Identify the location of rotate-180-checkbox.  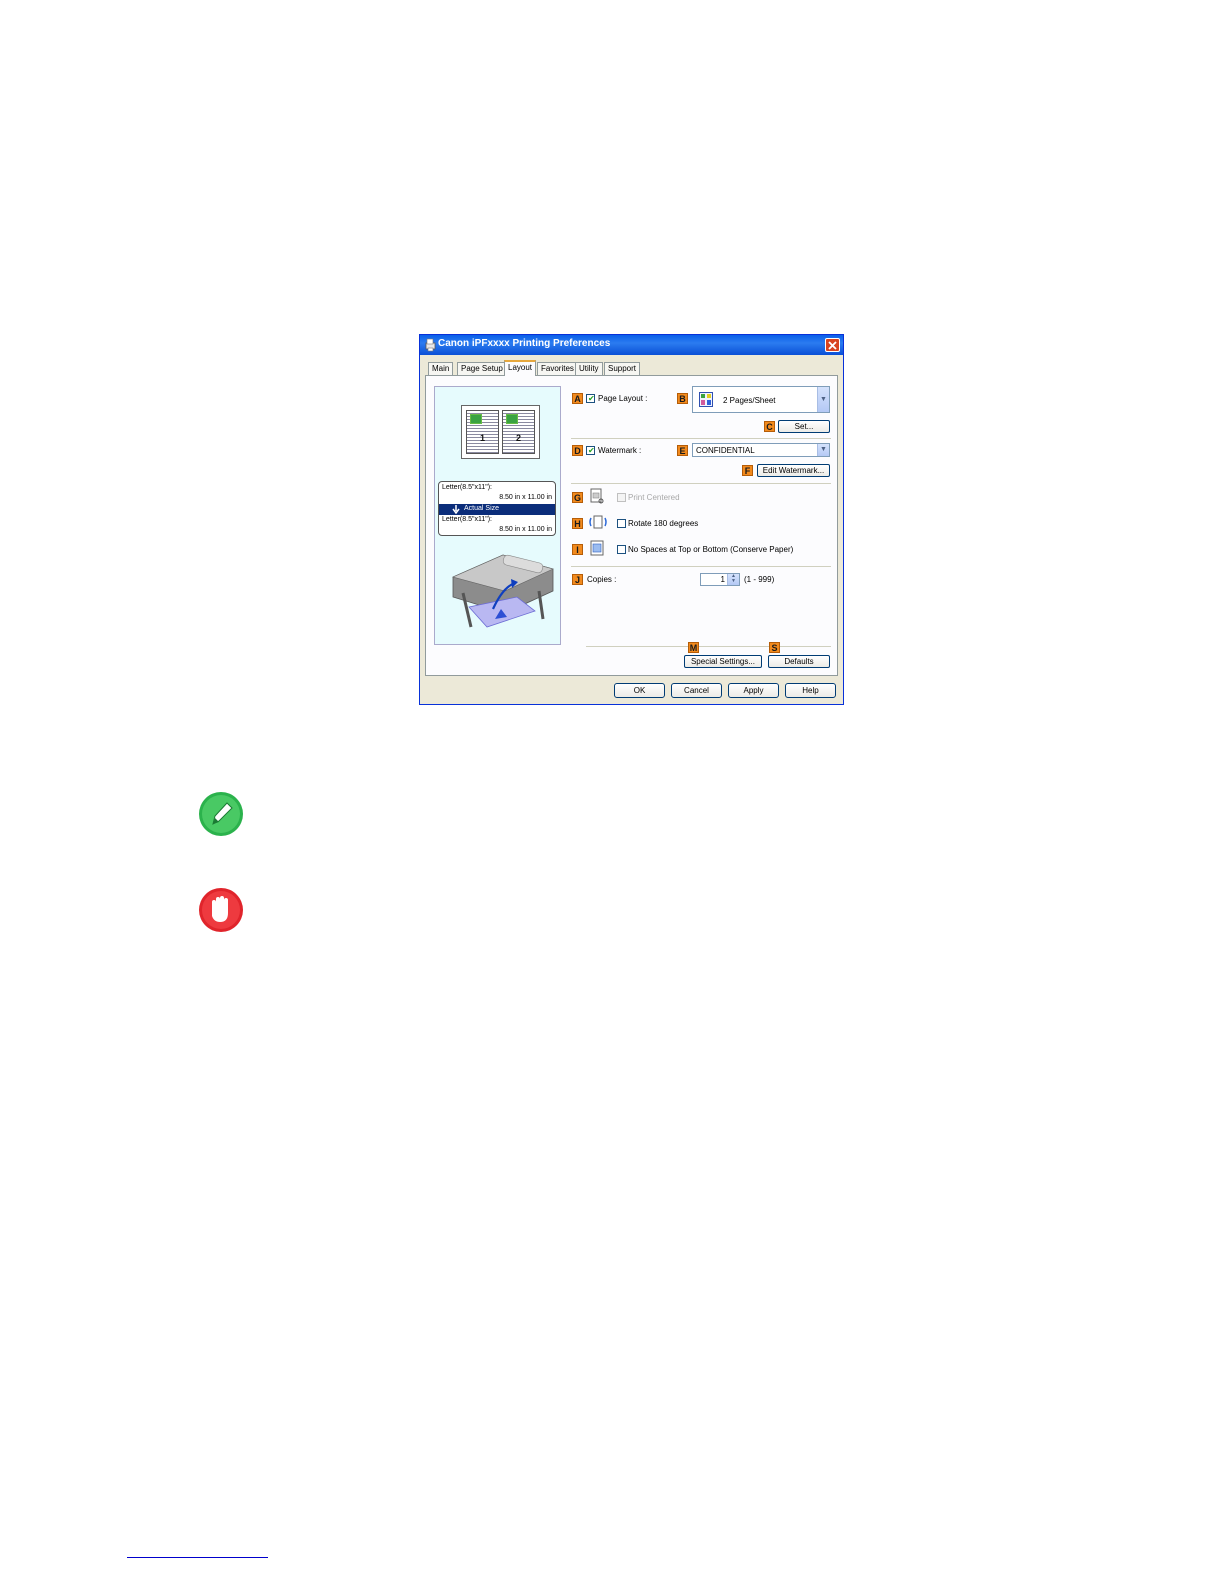
(621, 523).